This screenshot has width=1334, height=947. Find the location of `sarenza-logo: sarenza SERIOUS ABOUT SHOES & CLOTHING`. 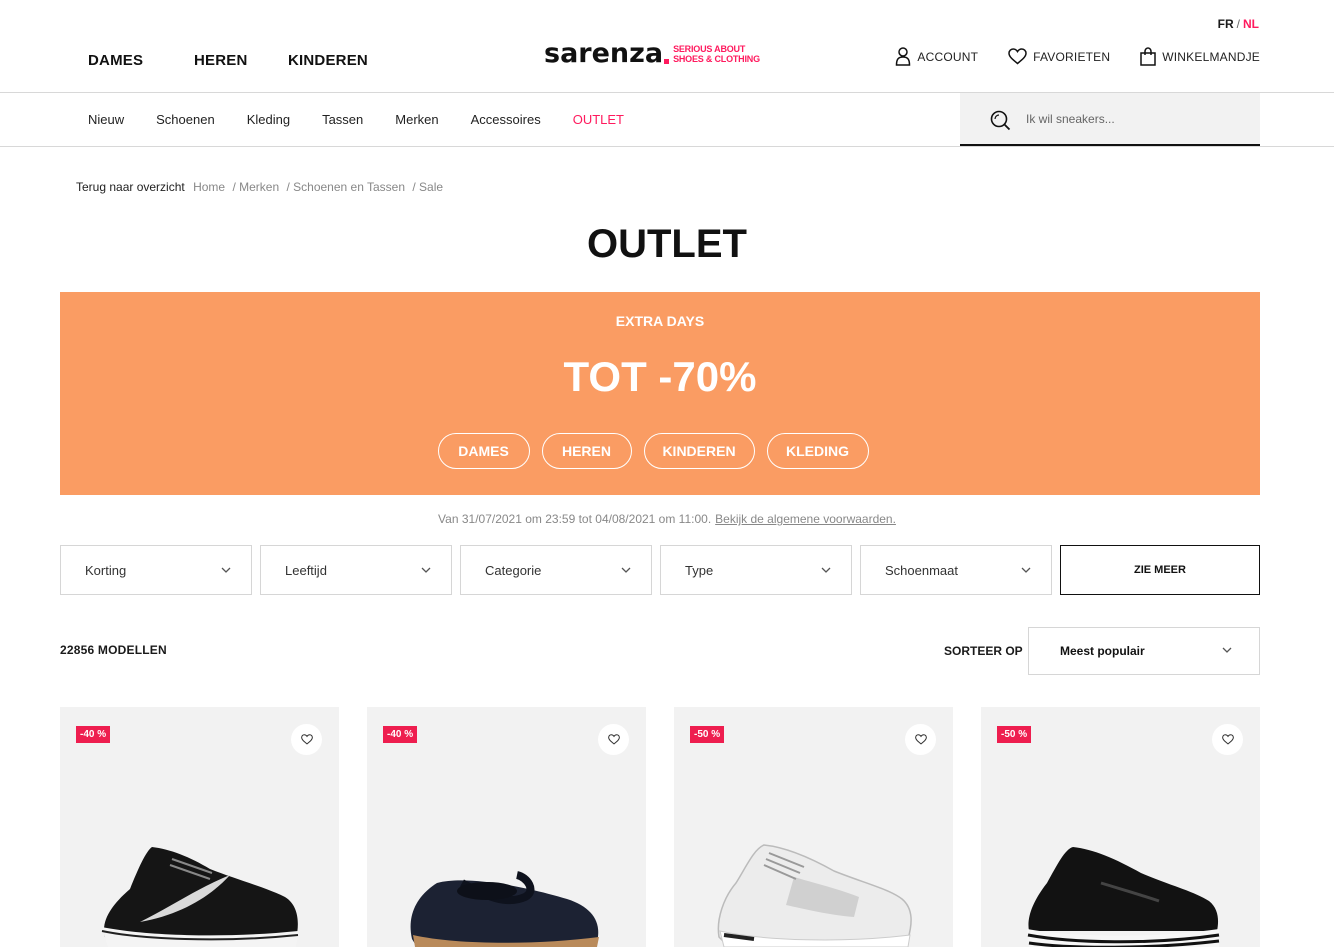

sarenza-logo: sarenza SERIOUS ABOUT SHOES & CLOTHING is located at coordinates (652, 53).